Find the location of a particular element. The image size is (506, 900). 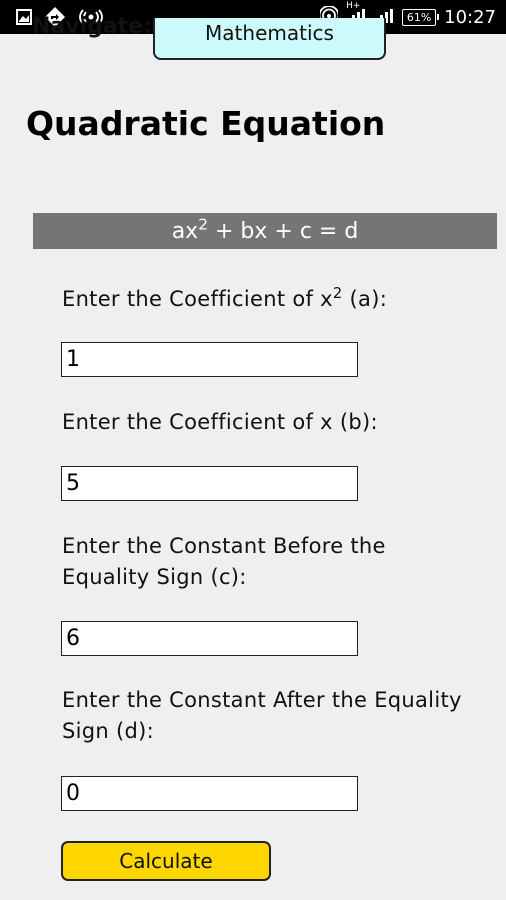

calculate-button: Calculate is located at coordinates (166, 861).